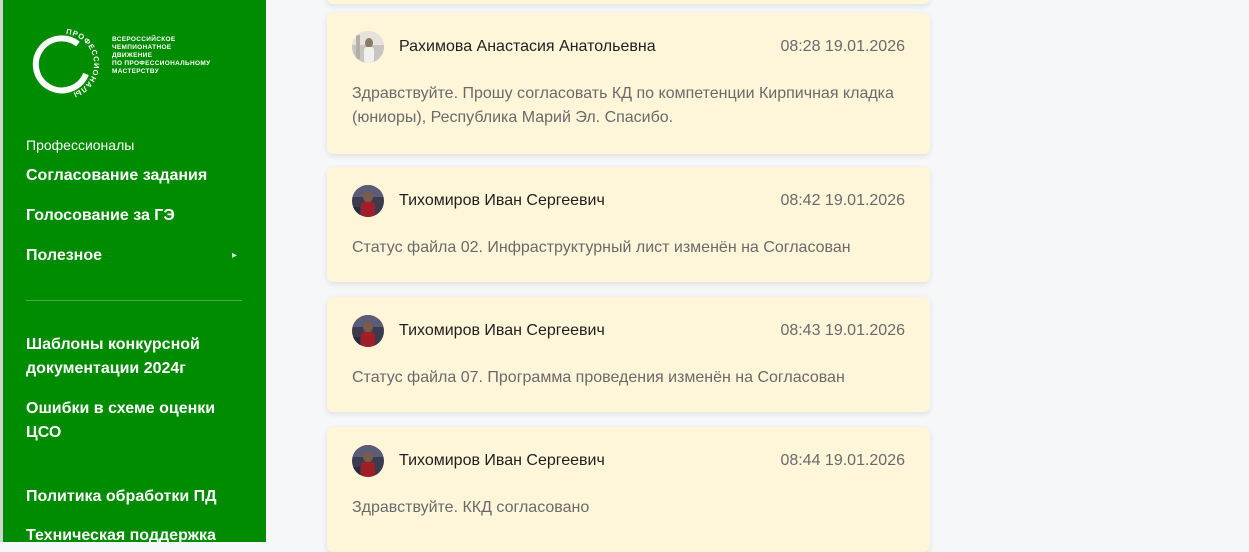  What do you see at coordinates (100, 215) in the screenshot?
I see `sidebar-item-label: Голосование за ГЭ` at bounding box center [100, 215].